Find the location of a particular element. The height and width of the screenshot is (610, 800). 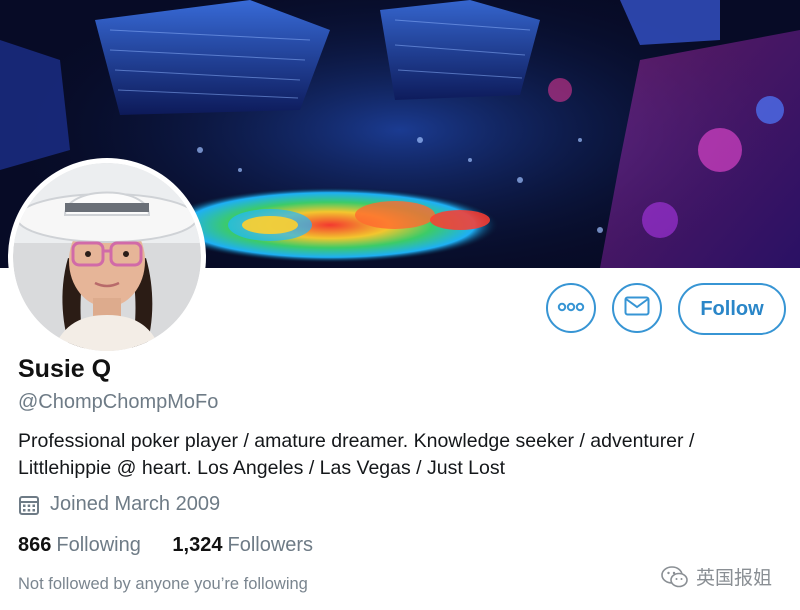

user-handle: @ChompChompMoFo is located at coordinates (118, 402).